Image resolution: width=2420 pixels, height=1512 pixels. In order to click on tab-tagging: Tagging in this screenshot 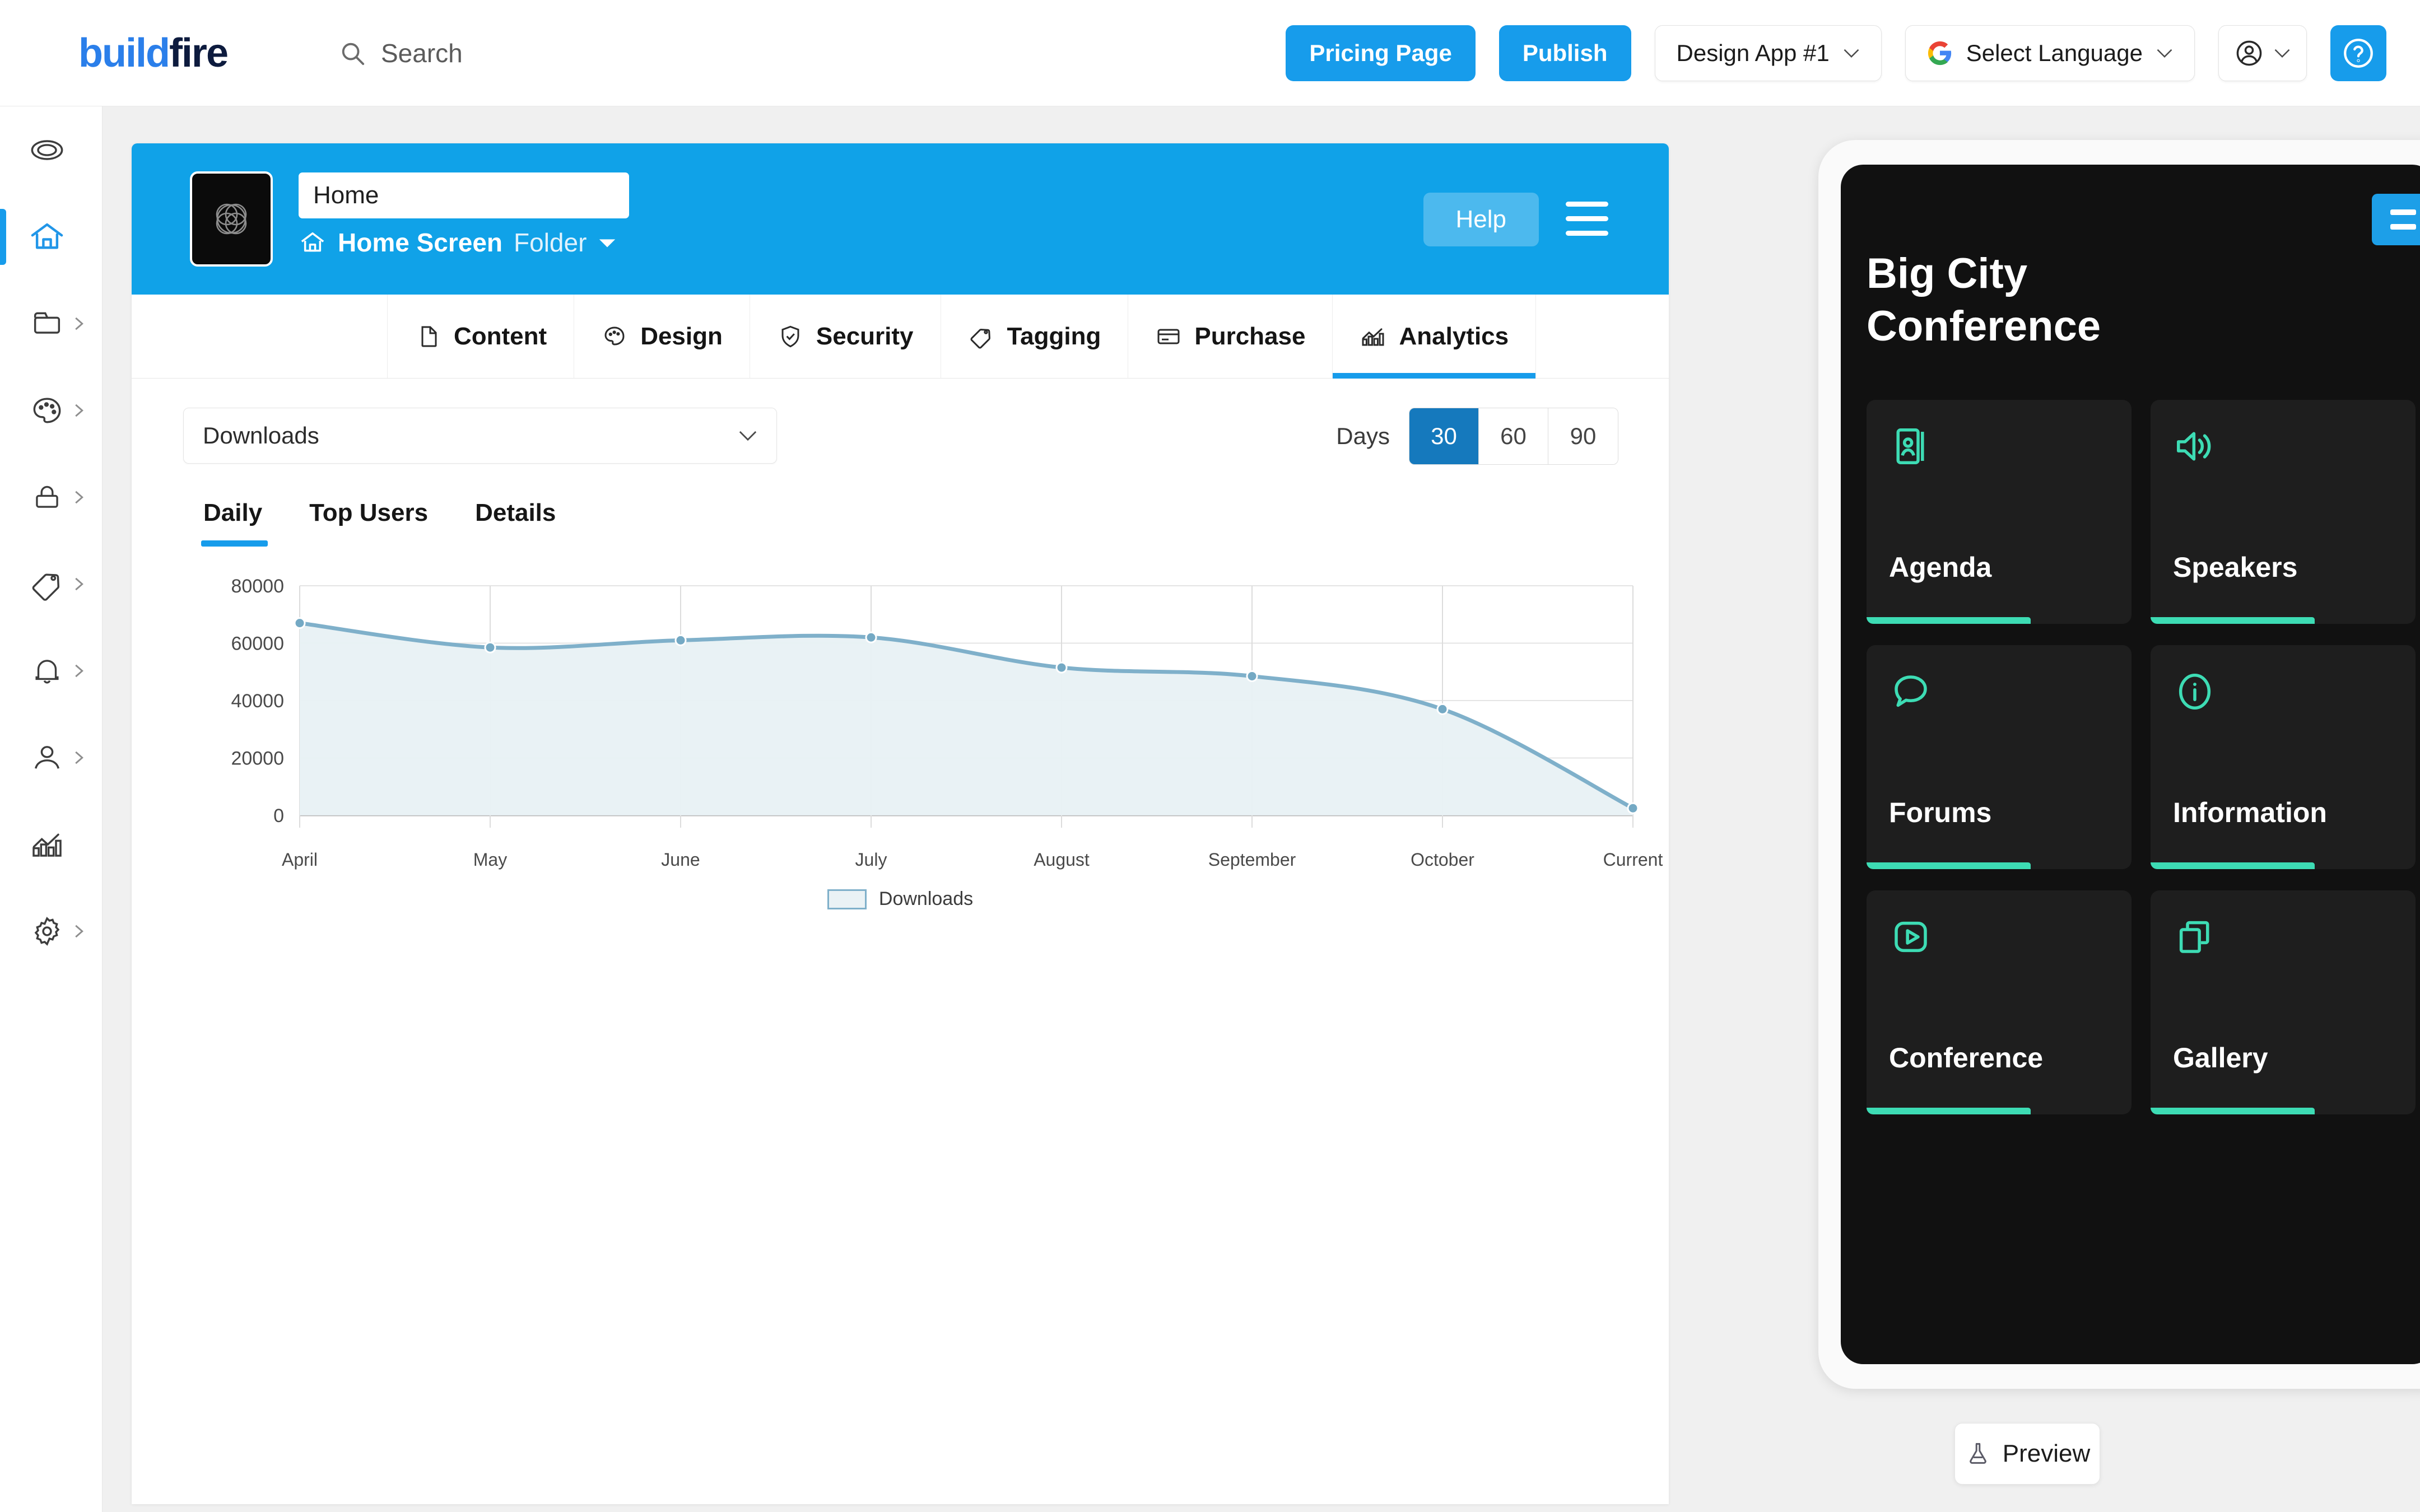, I will do `click(1034, 337)`.